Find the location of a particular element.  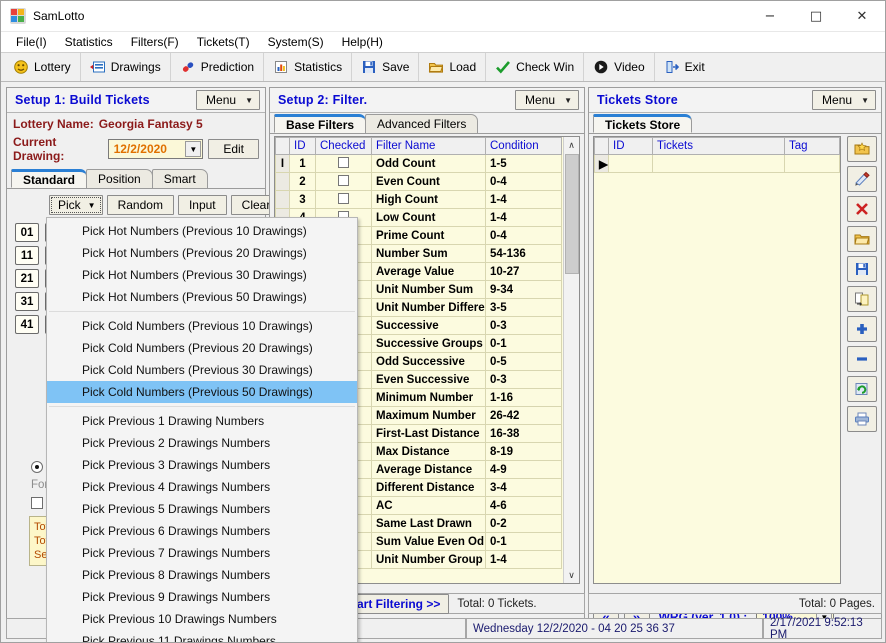

toolbar-drawings-button: Drawings is located at coordinates (126, 67).